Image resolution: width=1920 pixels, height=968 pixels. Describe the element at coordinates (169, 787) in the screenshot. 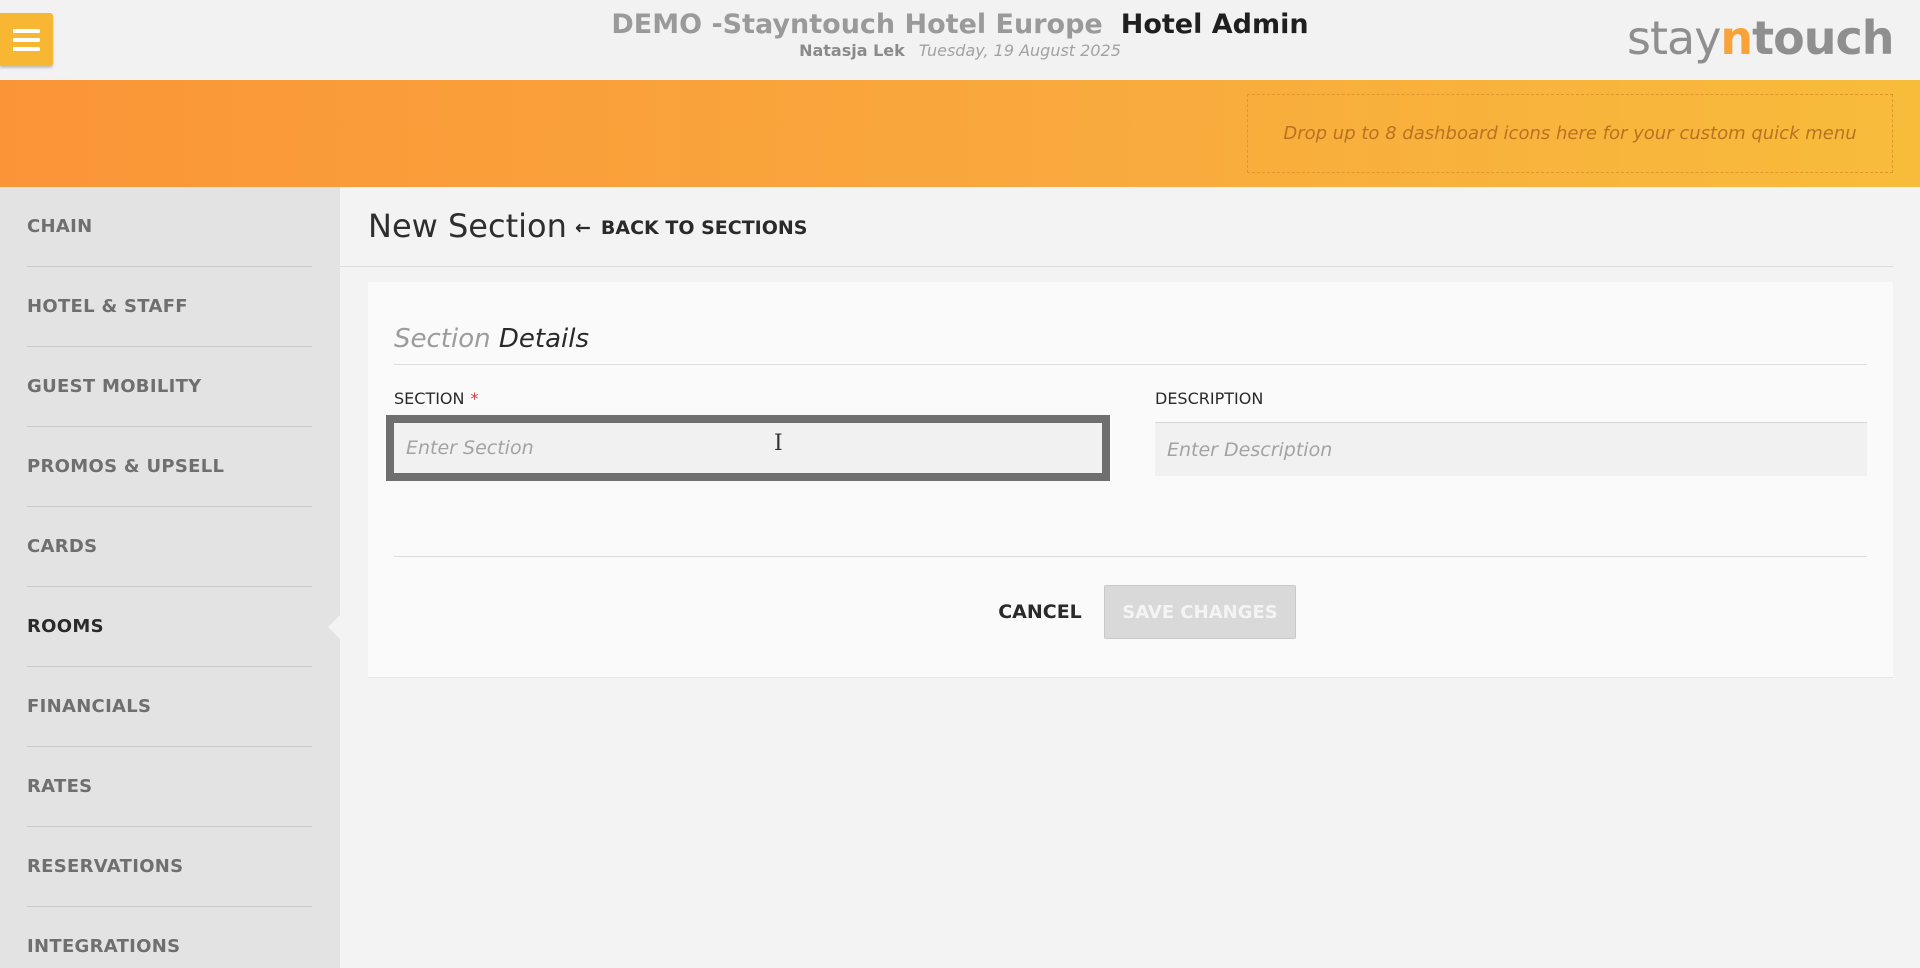

I see `sidebar-item-rates: RATES` at that location.